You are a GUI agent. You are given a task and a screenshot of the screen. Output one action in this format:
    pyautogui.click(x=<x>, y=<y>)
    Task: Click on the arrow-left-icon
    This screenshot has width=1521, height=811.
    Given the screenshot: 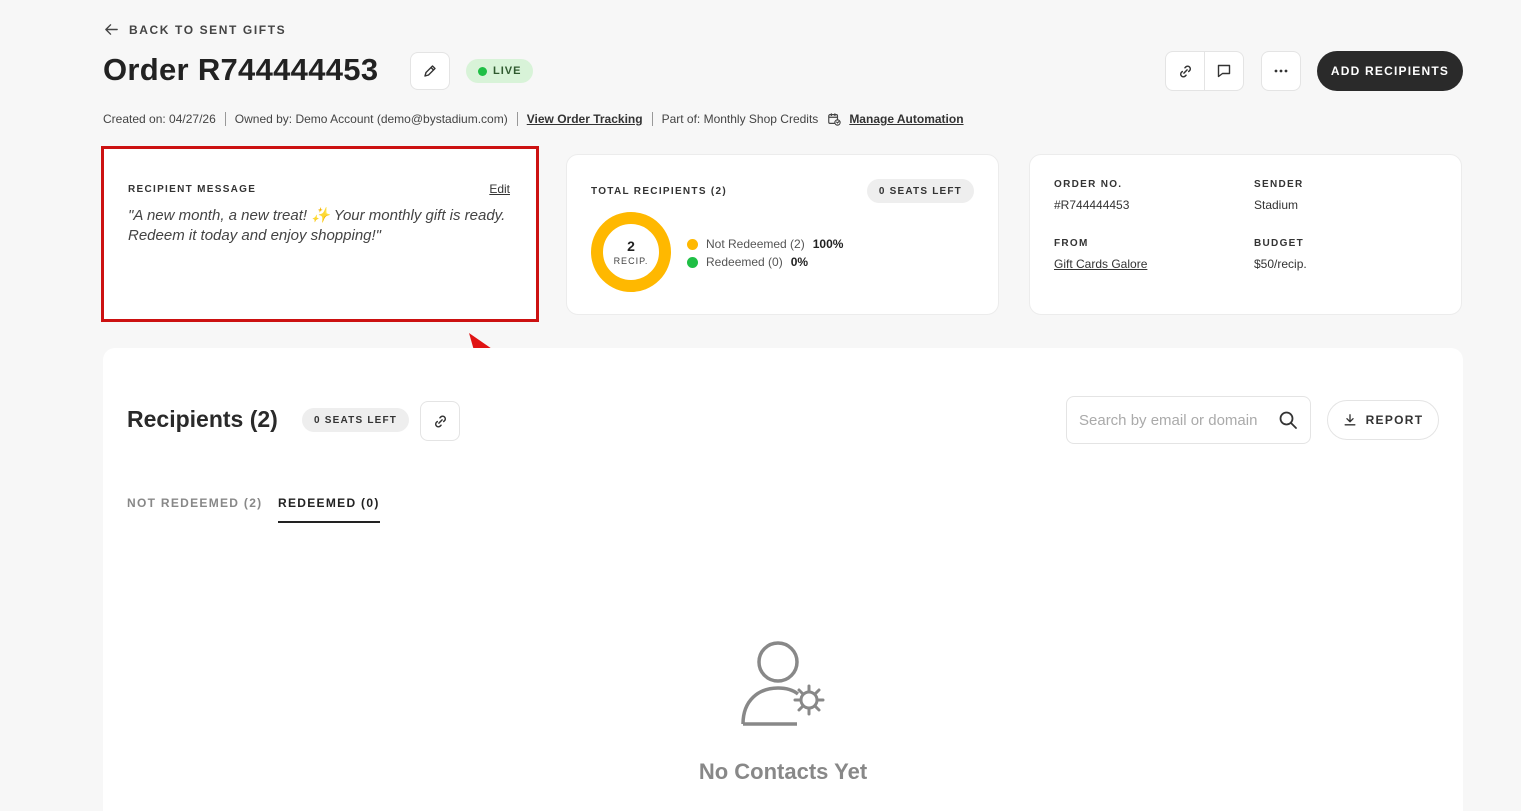 What is the action you would take?
    pyautogui.click(x=111, y=29)
    